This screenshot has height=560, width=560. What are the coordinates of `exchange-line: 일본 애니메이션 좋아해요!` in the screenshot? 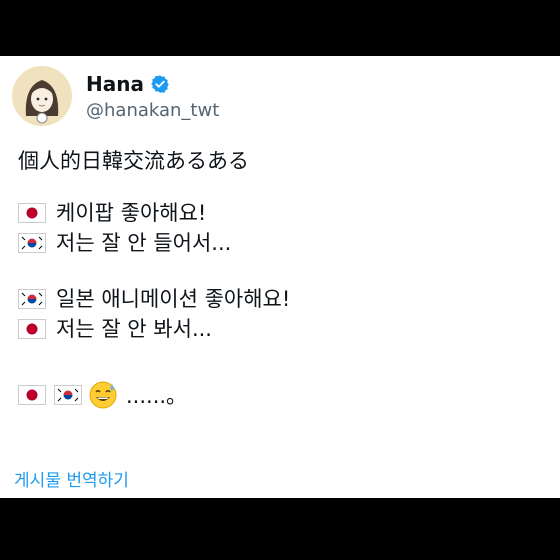 It's located at (283, 299).